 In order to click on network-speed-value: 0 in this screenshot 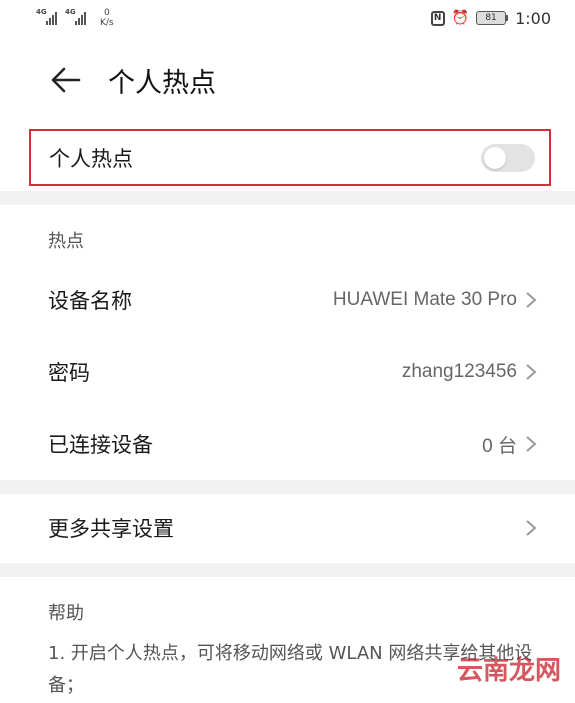, I will do `click(106, 13)`.